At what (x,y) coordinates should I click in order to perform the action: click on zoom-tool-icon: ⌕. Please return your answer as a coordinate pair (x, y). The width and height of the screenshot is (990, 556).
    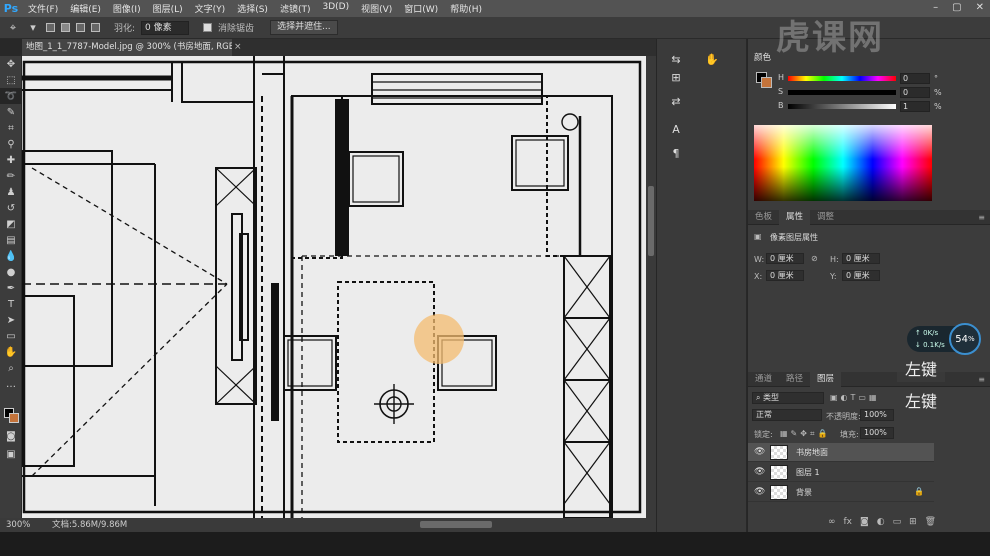
    Looking at the image, I should click on (11, 368).